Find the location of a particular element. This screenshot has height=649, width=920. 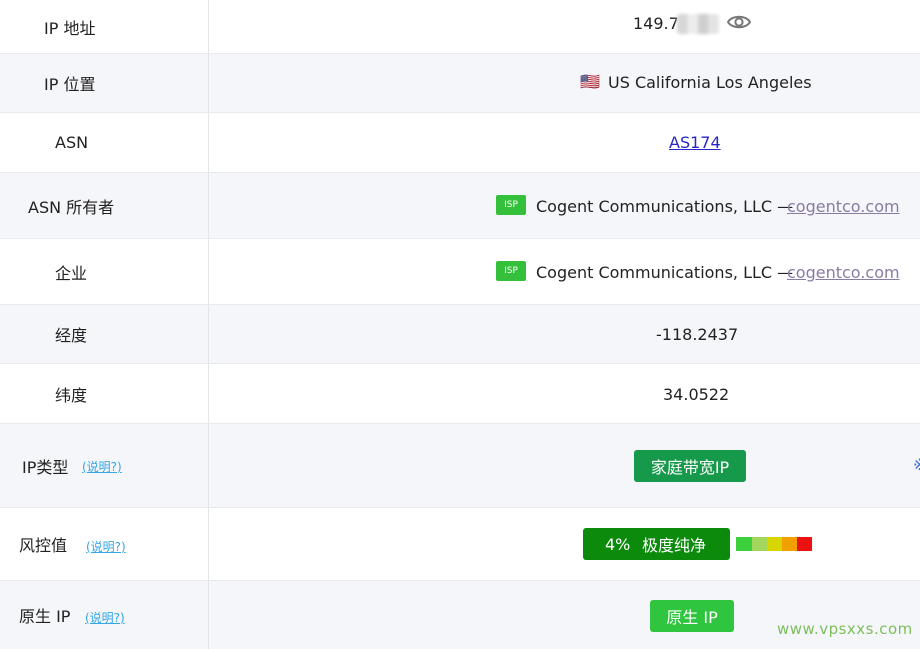

enterprise-label: 企业 is located at coordinates (71, 273).